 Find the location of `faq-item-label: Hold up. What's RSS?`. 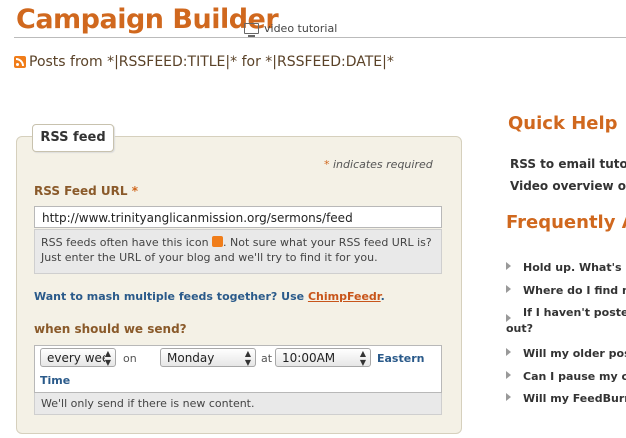

faq-item-label: Hold up. What's RSS? is located at coordinates (574, 267).